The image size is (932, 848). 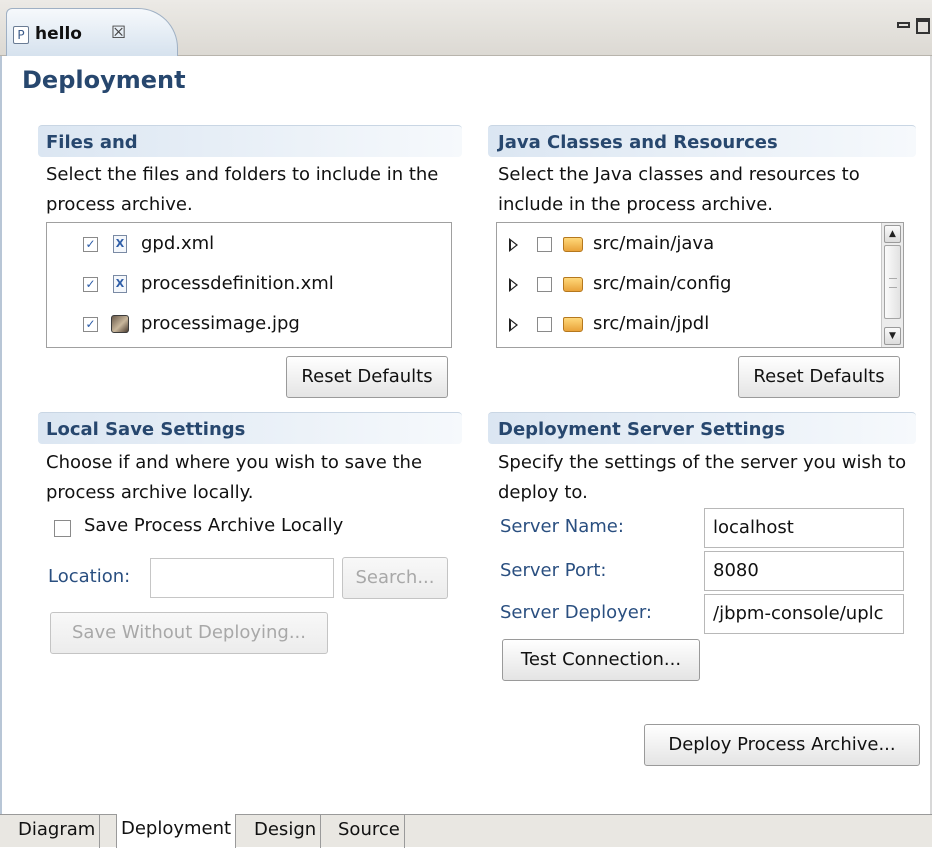 I want to click on list-item: ✓ X gpd.xml, so click(x=249, y=245).